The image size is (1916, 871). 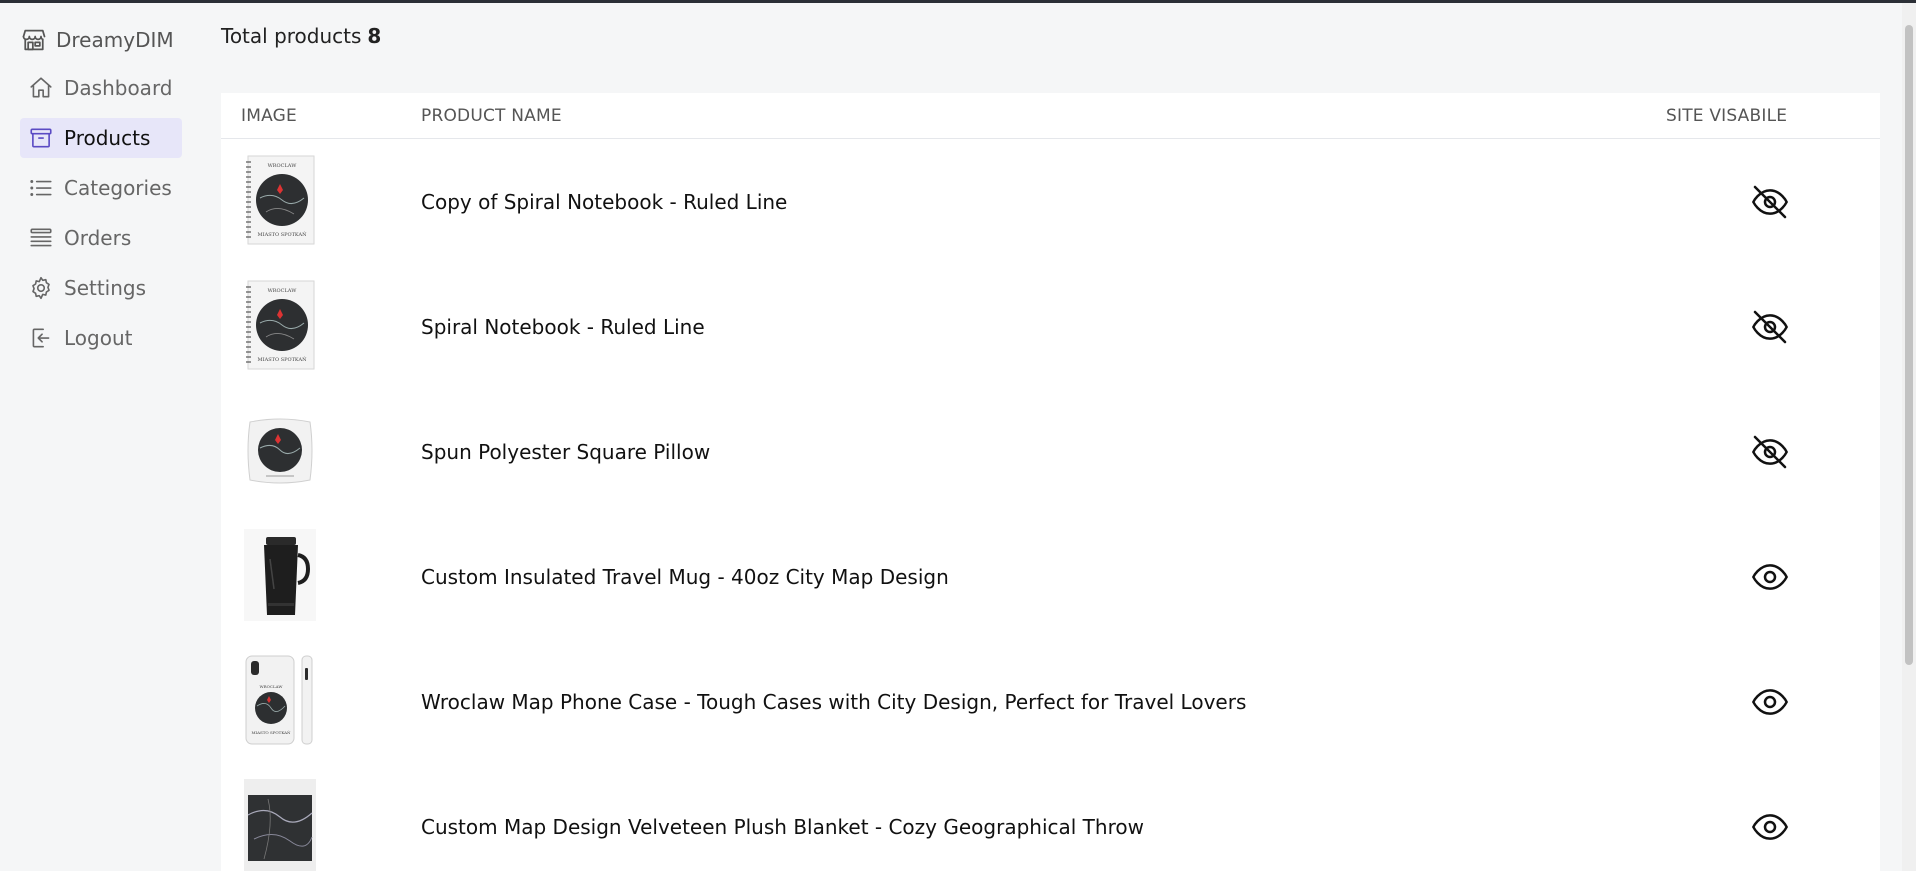 I want to click on gear-icon, so click(x=41, y=288).